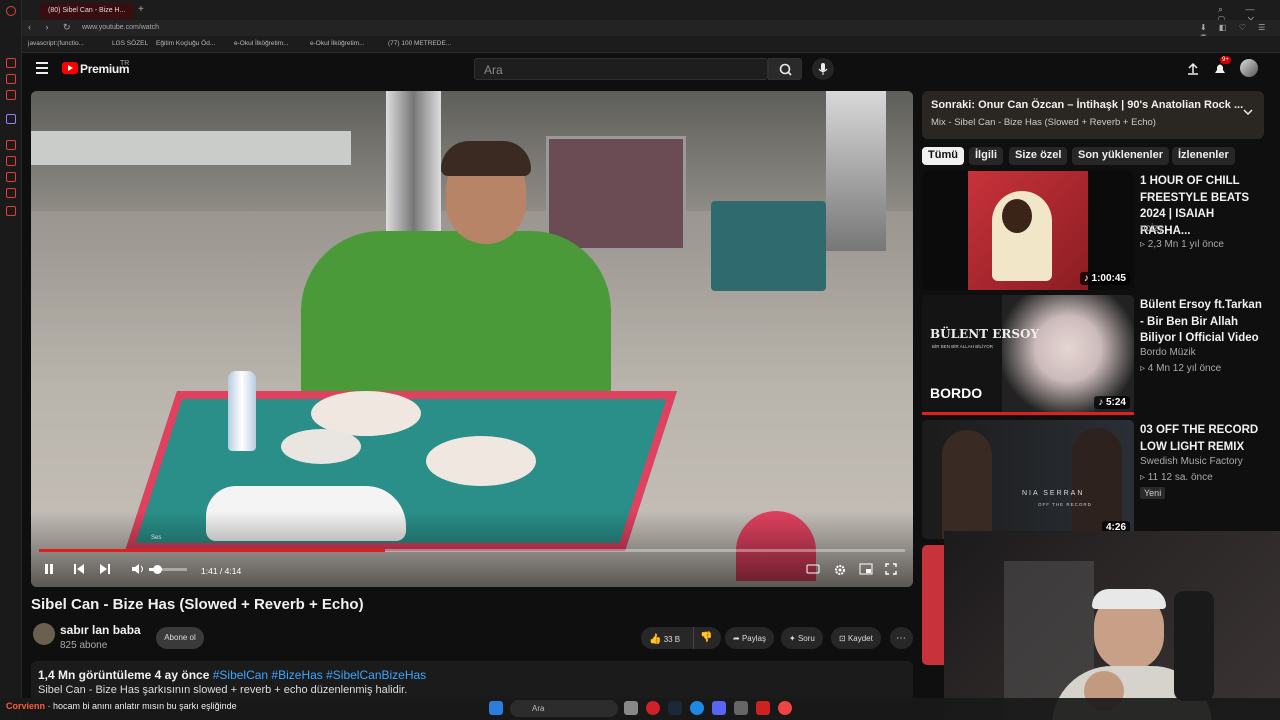 The height and width of the screenshot is (720, 1280). Describe the element at coordinates (719, 708) in the screenshot. I see `discord-icon` at that location.